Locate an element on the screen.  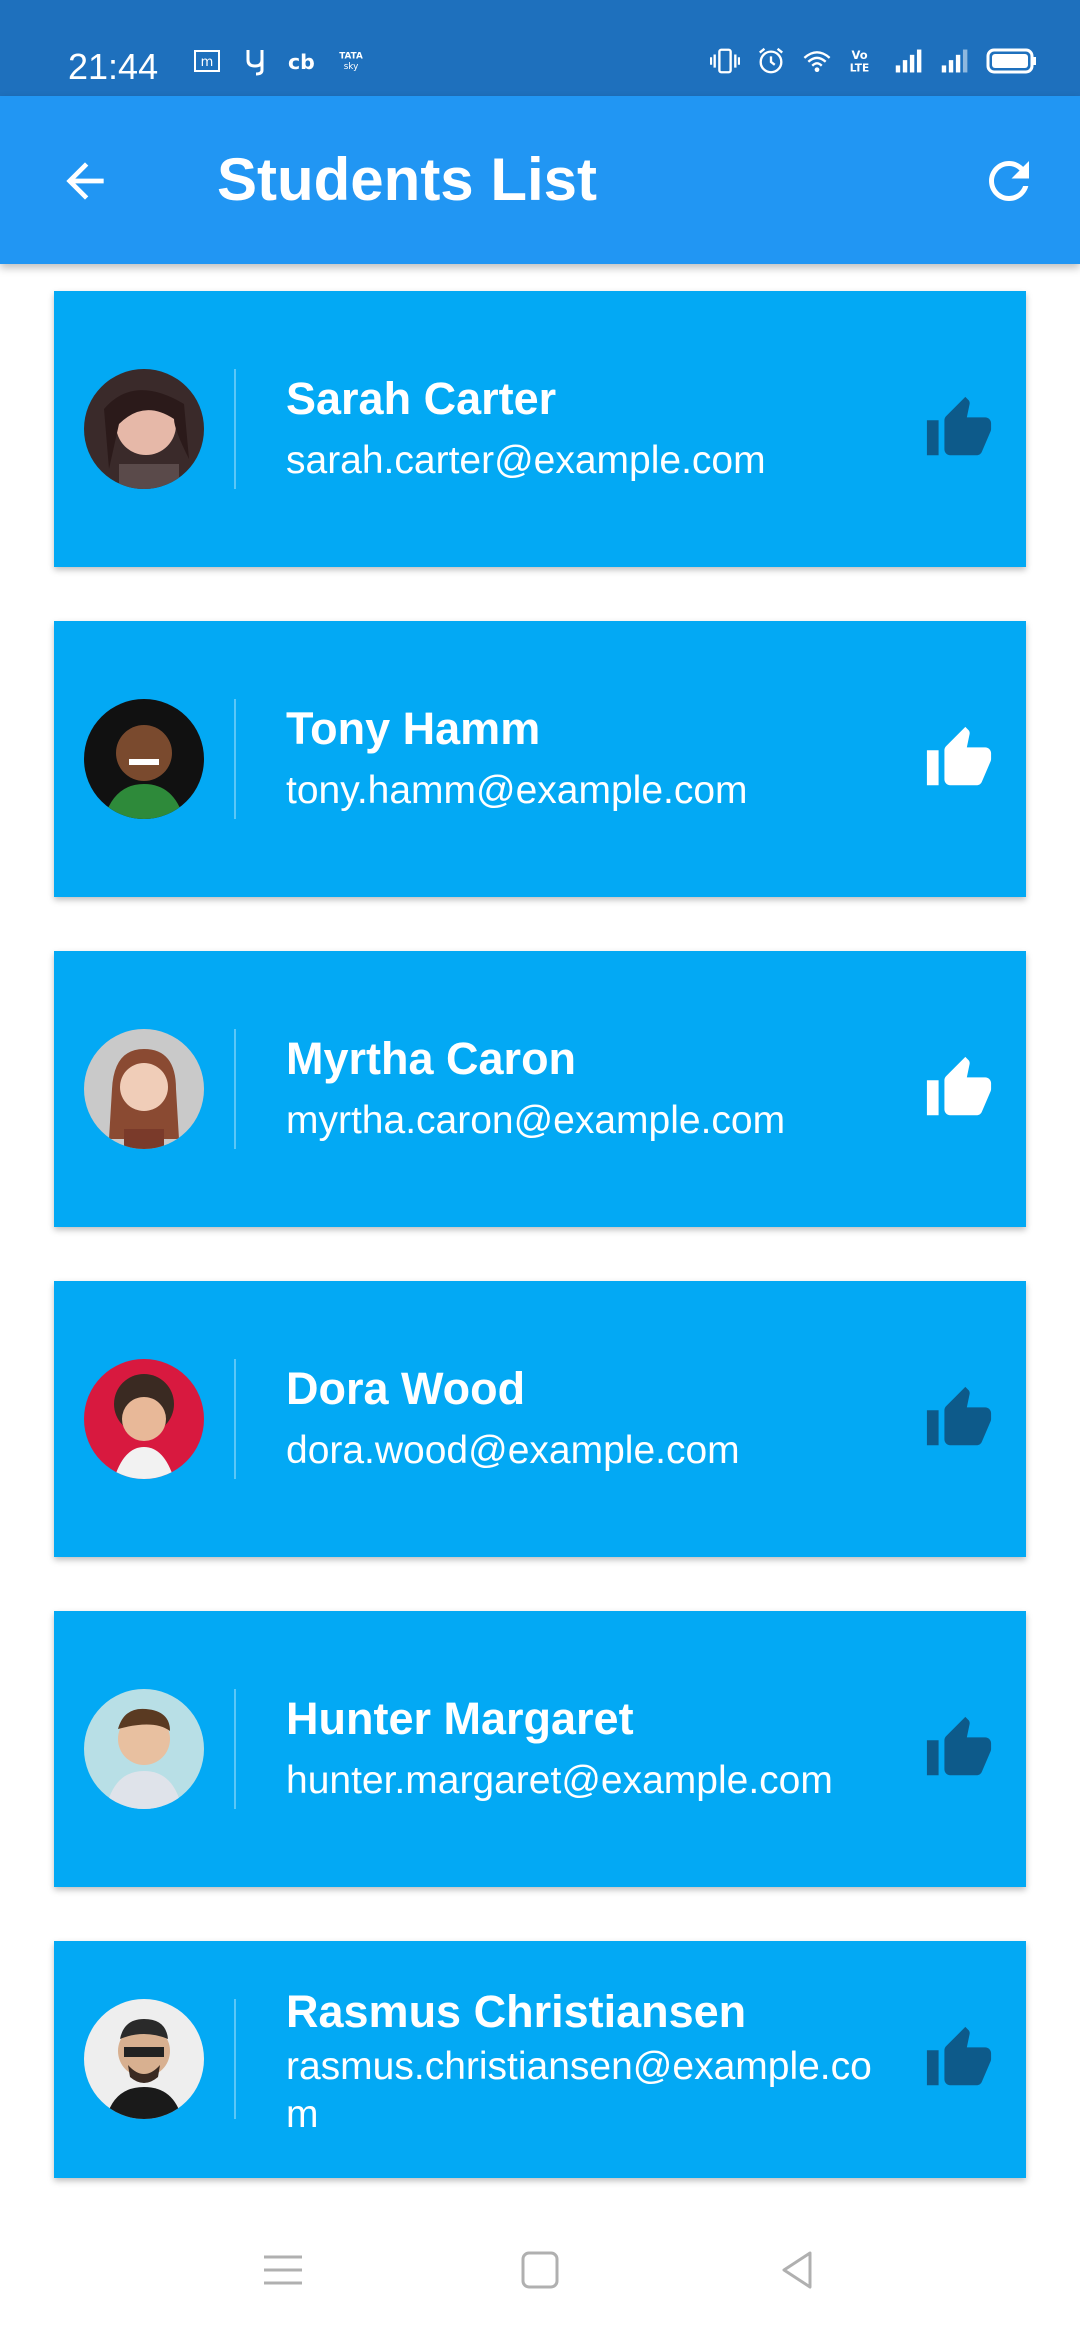
svg-text: cb is located at coordinates (301, 62).